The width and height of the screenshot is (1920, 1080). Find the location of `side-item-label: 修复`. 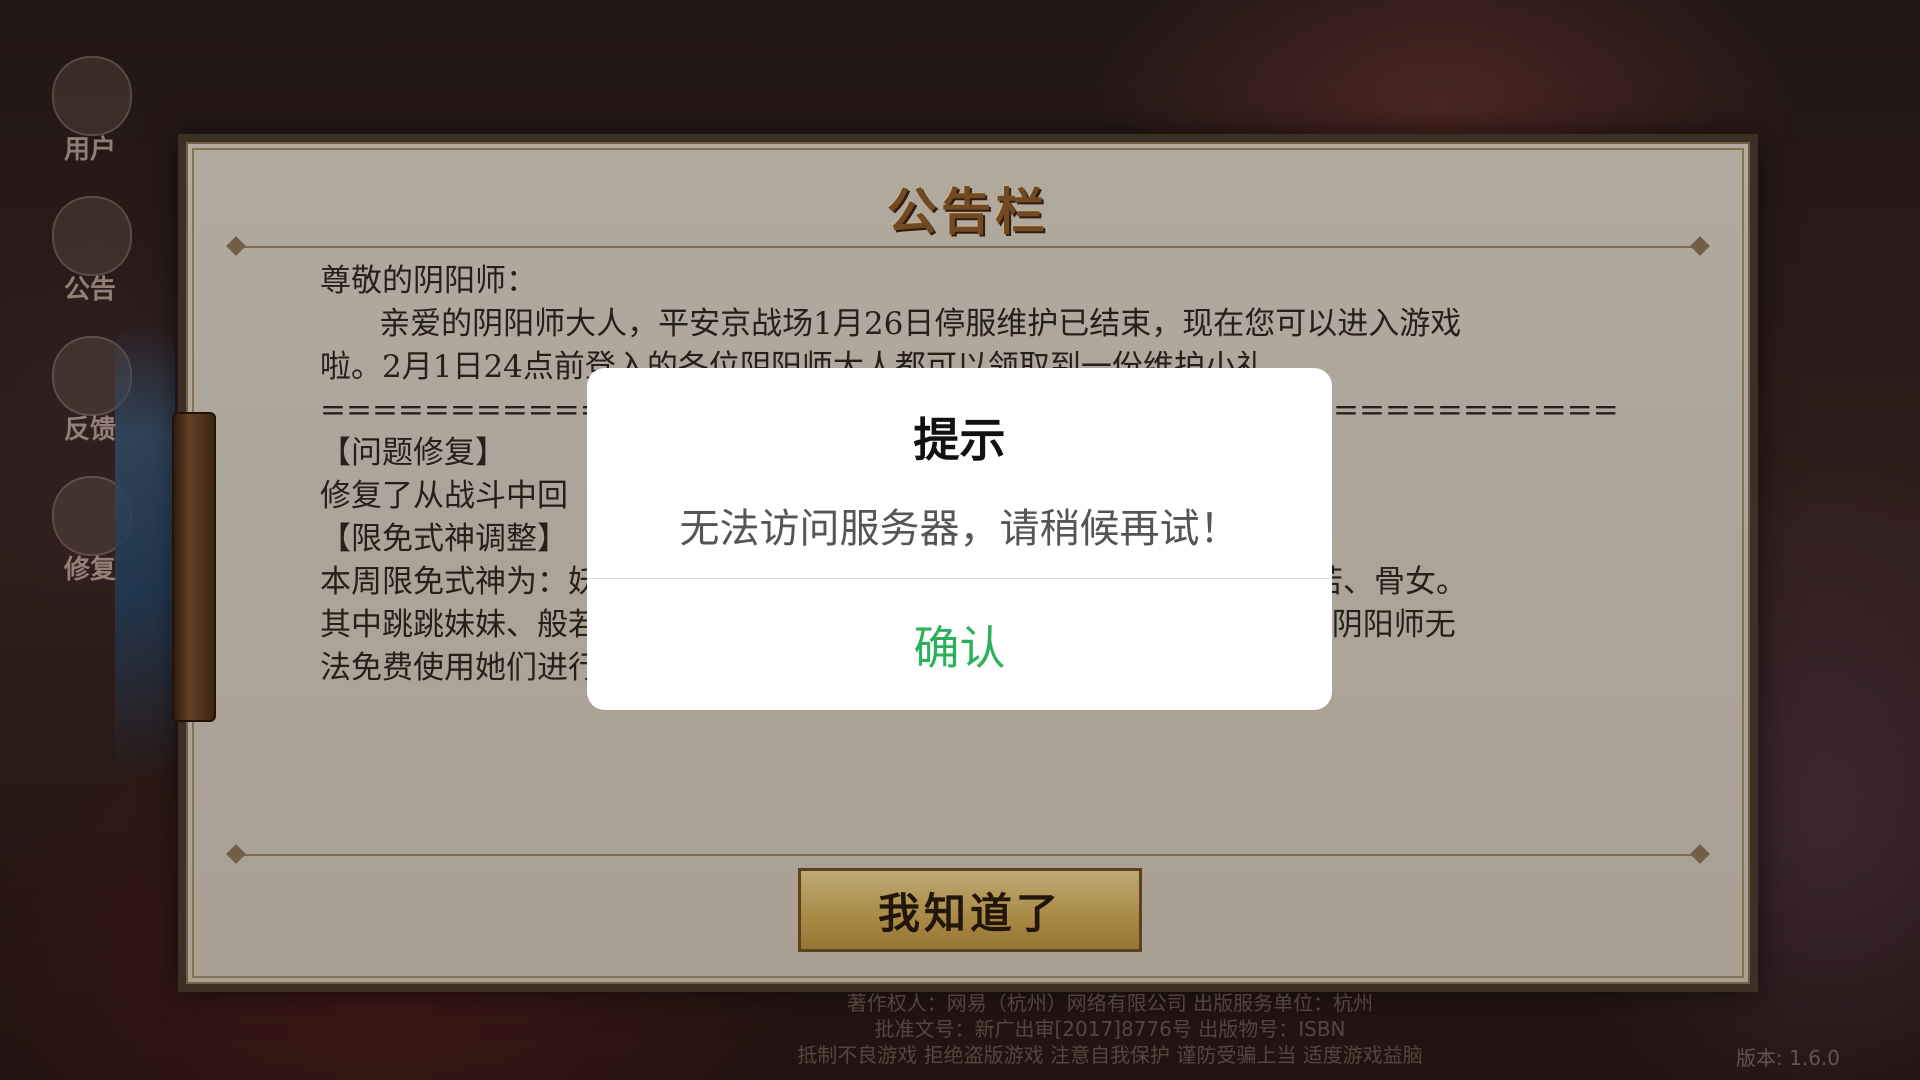

side-item-label: 修复 is located at coordinates (89, 570).